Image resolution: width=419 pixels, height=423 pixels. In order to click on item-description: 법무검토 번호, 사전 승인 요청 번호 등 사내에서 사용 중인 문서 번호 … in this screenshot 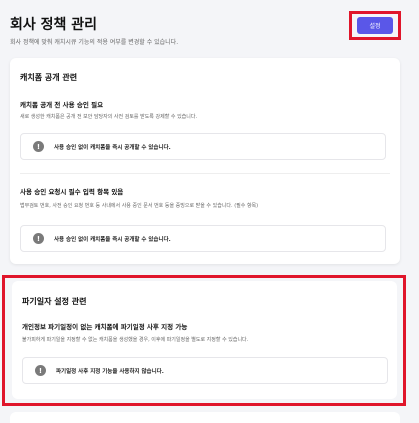, I will do `click(139, 206)`.